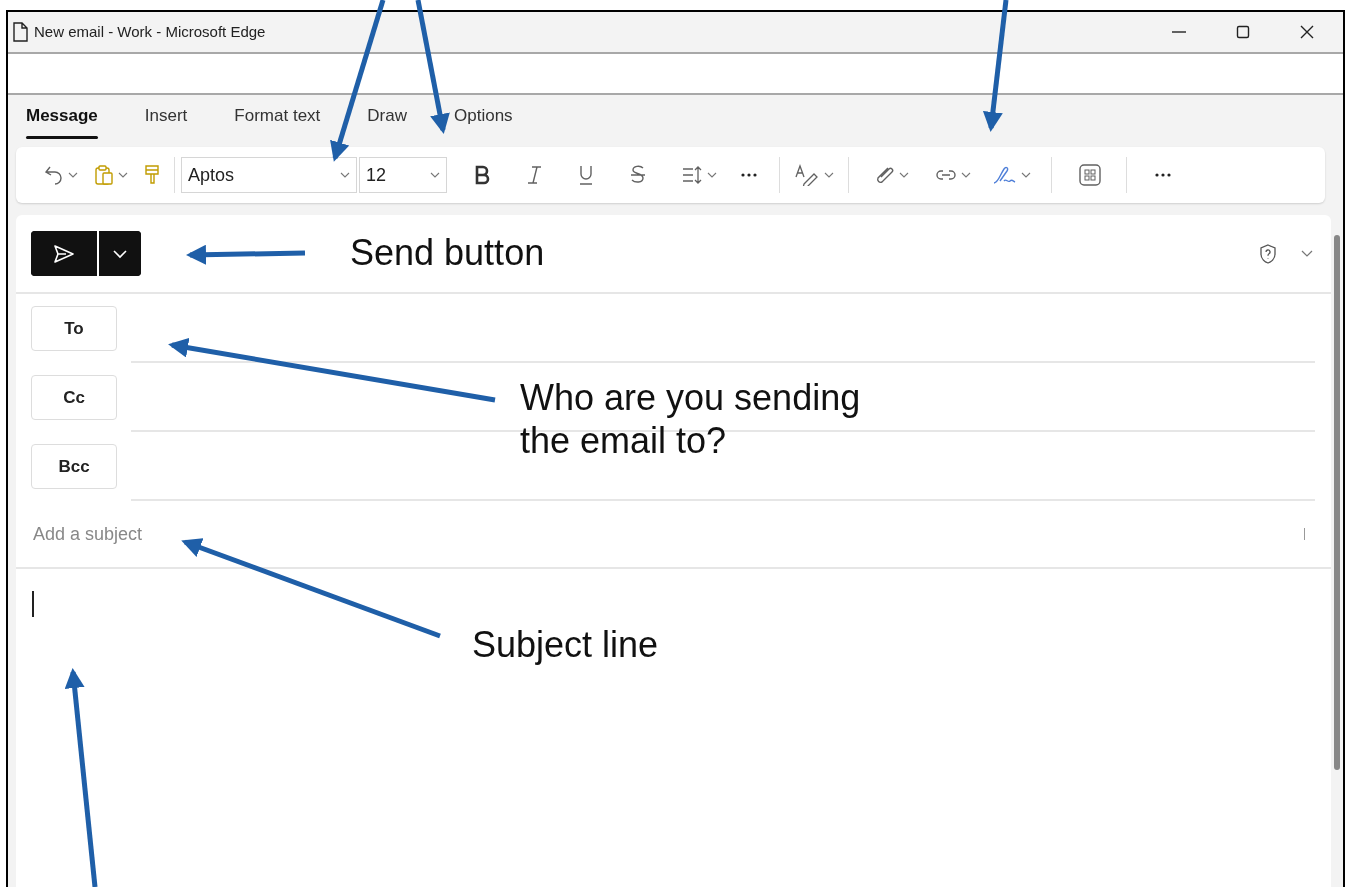  Describe the element at coordinates (586, 175) in the screenshot. I see `underline-icon` at that location.